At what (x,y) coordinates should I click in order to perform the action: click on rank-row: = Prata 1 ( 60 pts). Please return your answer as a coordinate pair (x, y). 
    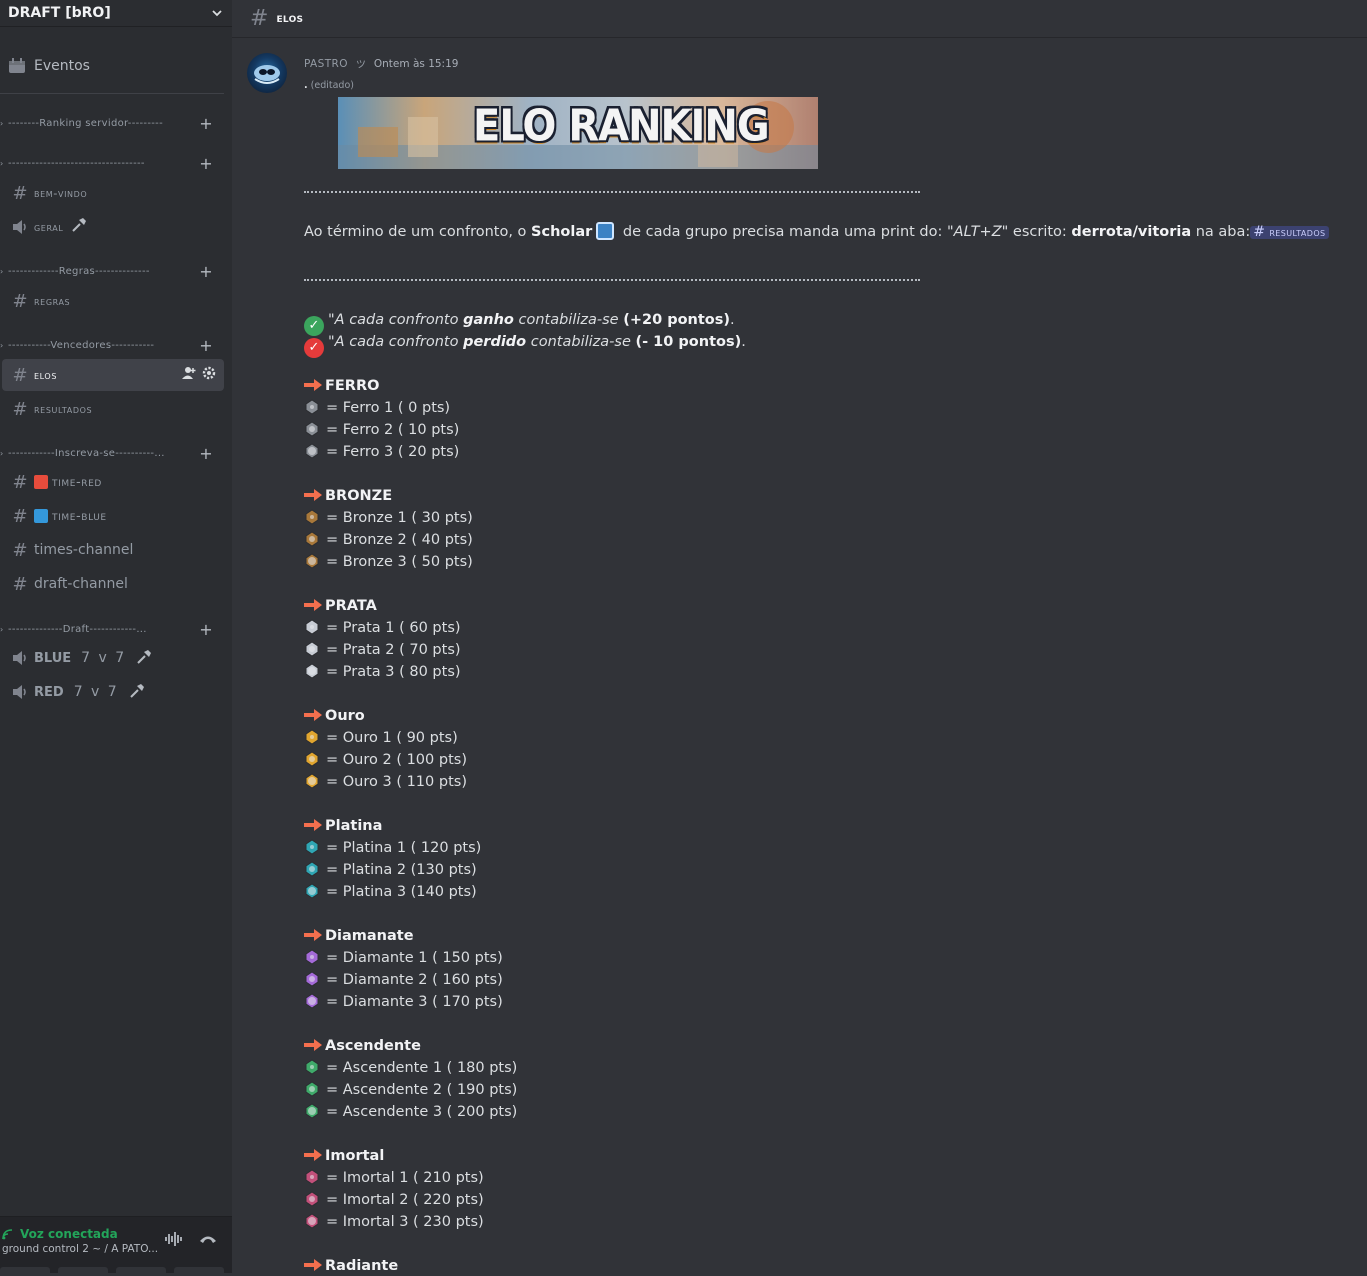
    Looking at the image, I should click on (382, 628).